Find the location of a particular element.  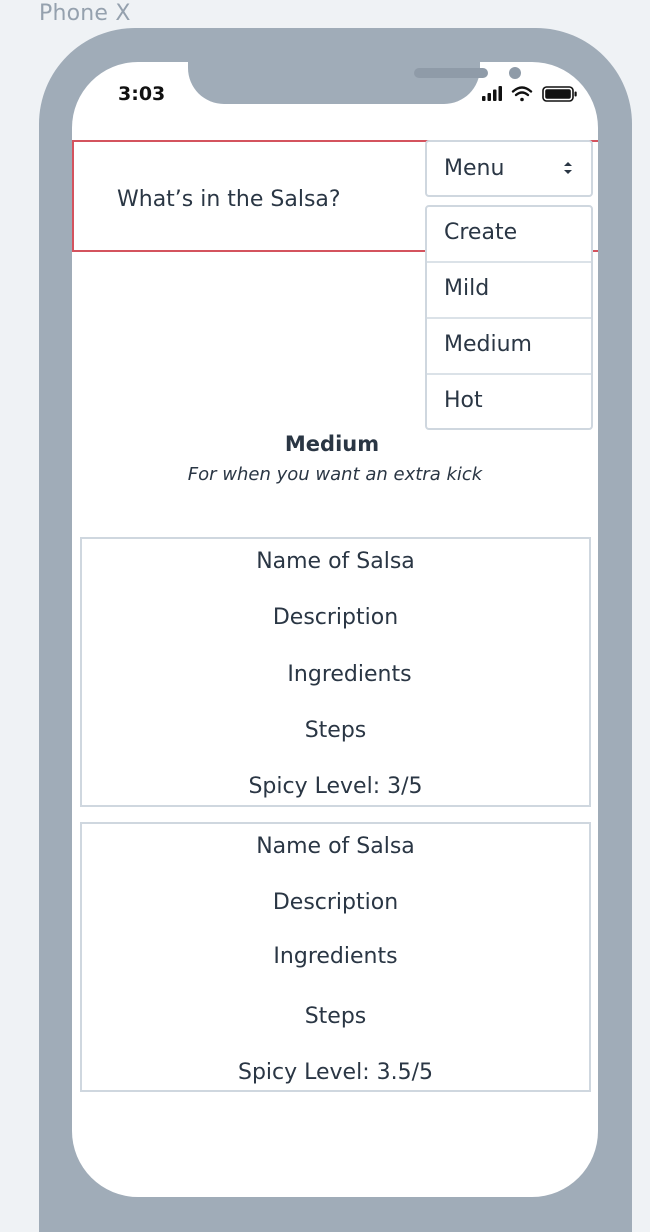

menu-item-mild: Mild is located at coordinates (509, 291).